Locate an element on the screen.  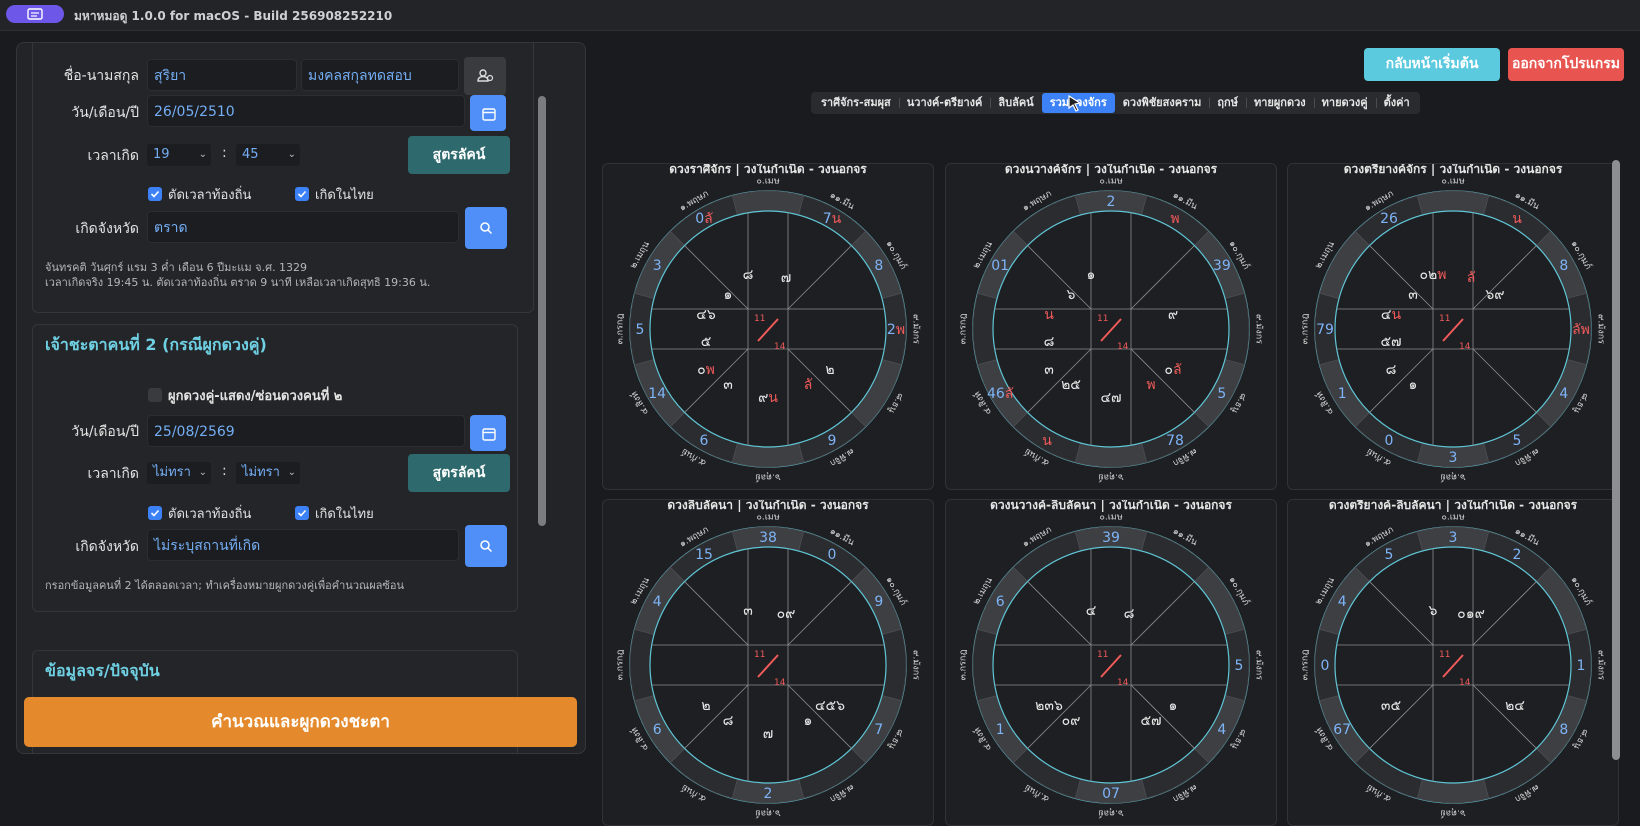
inner-planet: ๖๙ is located at coordinates (1494, 295).